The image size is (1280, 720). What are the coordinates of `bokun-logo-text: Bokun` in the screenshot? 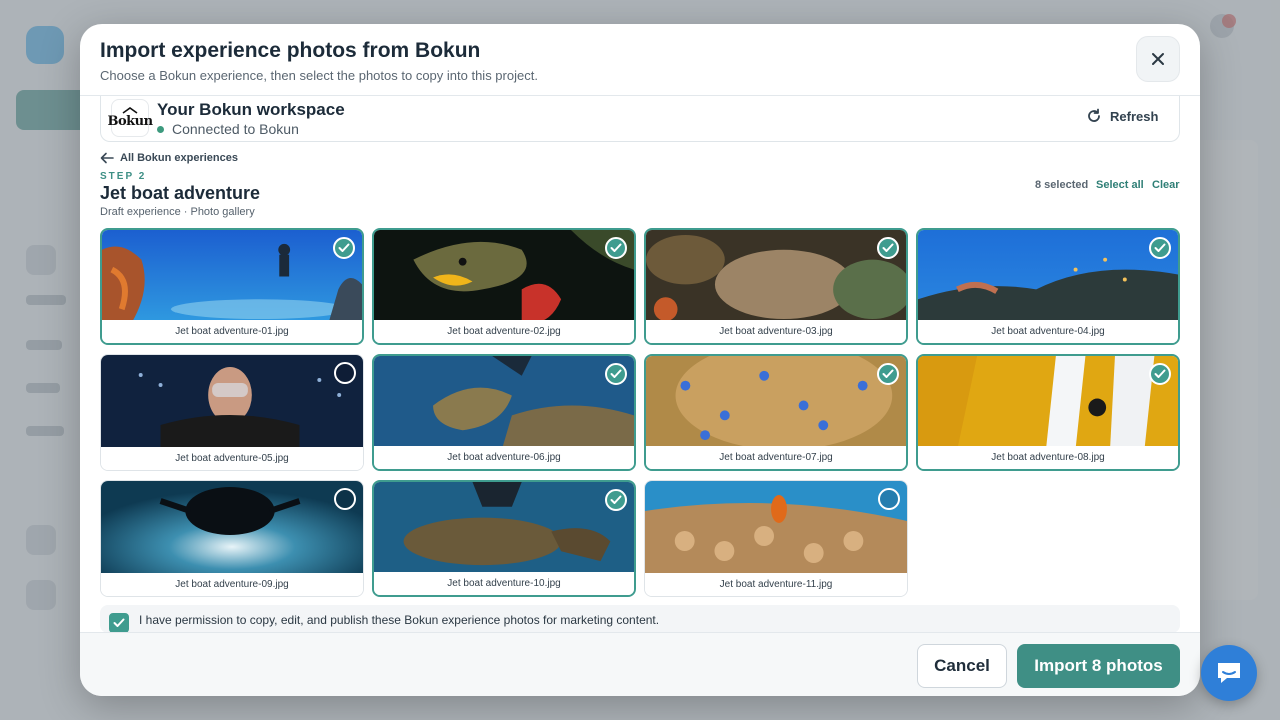 It's located at (130, 121).